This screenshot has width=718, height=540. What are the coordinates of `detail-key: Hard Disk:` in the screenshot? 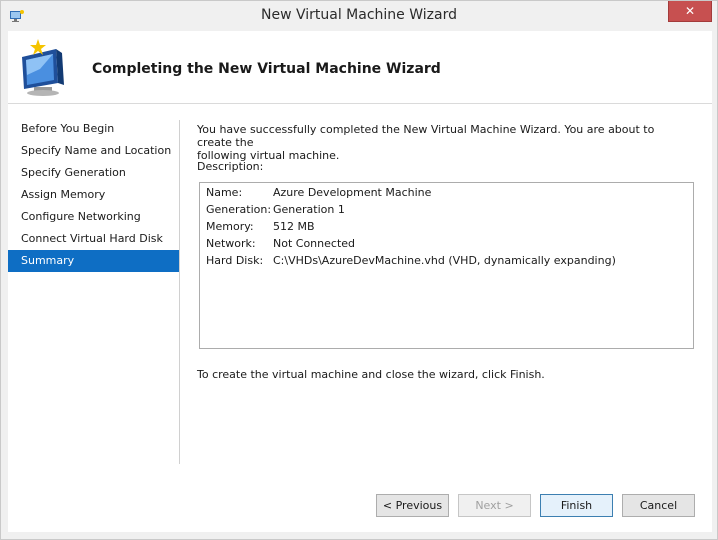 It's located at (235, 260).